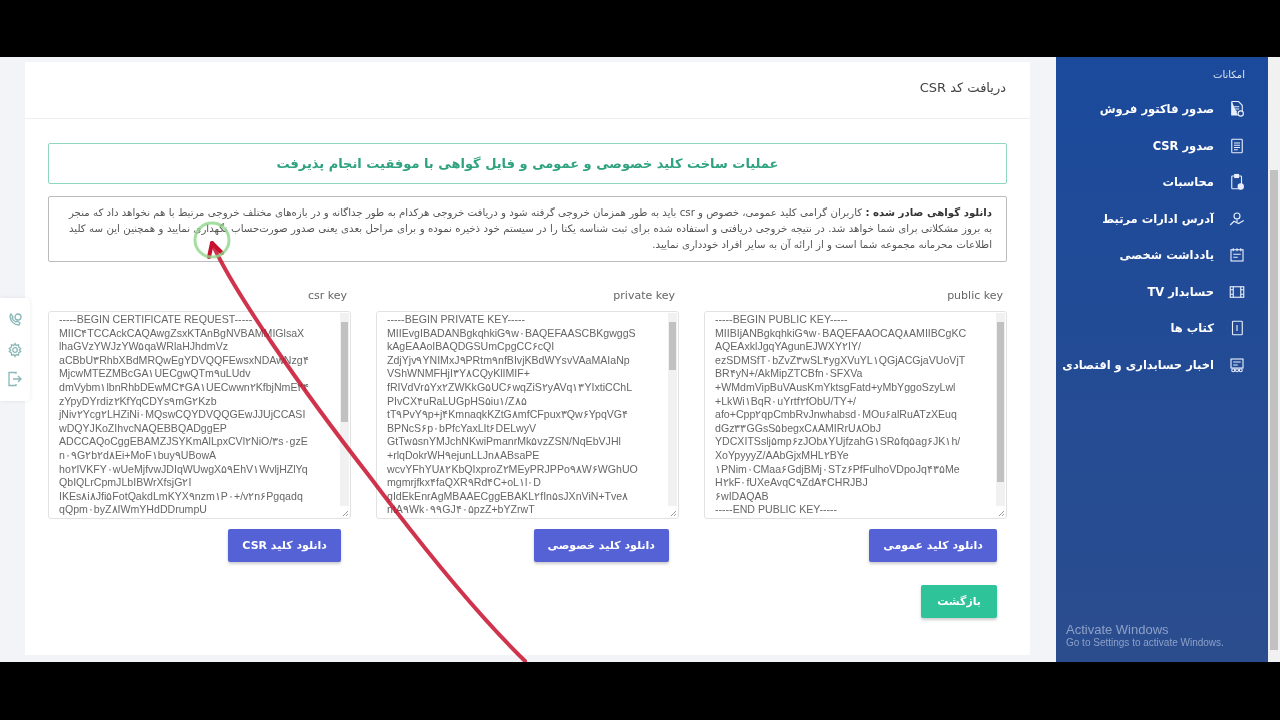 Image resolution: width=1280 pixels, height=720 pixels. What do you see at coordinates (855, 415) in the screenshot?
I see `key-text-area: -----BEGIN PUBLIC KEY----- MIIBIjANBgkqhkiG۹w۰BAQEFAAOCAQ۸AMIIBCgKC AQEAxklJgqYAgunEJWXY۲IY/ ezSDMSfT۰bZvZ۳wSL۴ygXVuYL۱QGjACGjaVUoVjT BR۴yN+/AkMipZTCBfn۰SFXVa +WMdmVipBuVAusKmYktsgFatd+yMbYggoSzyLwl +LkWi۱BqR۰uYrtf۲fObU/TY+/ afo+Cpp۲qpCmbRvJnwhabsd۰MOu۶alRuATzXEuq dGz۳۳GGsS۵begxC۸AMIRrU۸ObJ YDCXITSslj۵mp۶zJOb۸YUjfzahG۱SR۵fq۵ag۶JK۱h/ XoYpyyyZ/AAbGjxMHL۲BYe ۱PNim۰CMaa۶GdjBMj۰STz۶PfFulhoVDpoJq۴۳۵Me H۲kF۰fUXeAvqC۹ZdA۴CHRJBJ ۶wIDAQAB -----END PUBLIC KEY-----` at bounding box center [855, 415].